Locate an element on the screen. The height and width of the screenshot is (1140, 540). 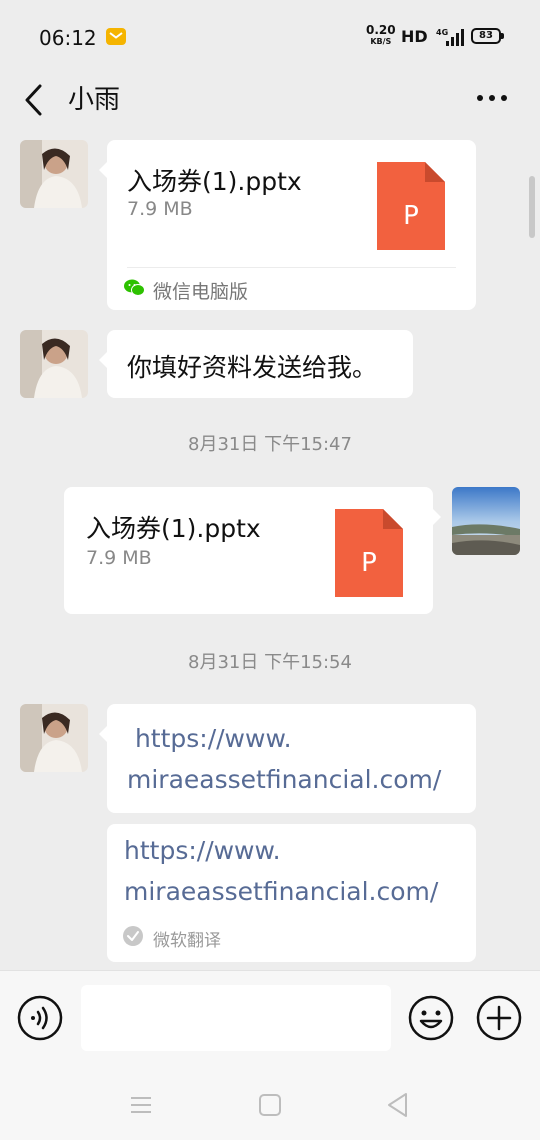
my-avatar is located at coordinates (486, 521).